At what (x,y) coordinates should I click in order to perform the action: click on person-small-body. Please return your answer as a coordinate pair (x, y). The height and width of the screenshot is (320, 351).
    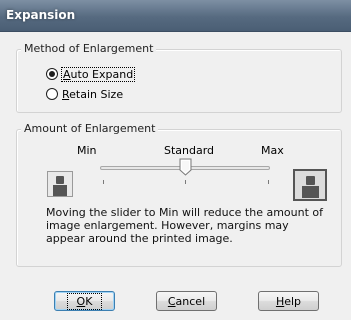
    Looking at the image, I should click on (60, 190).